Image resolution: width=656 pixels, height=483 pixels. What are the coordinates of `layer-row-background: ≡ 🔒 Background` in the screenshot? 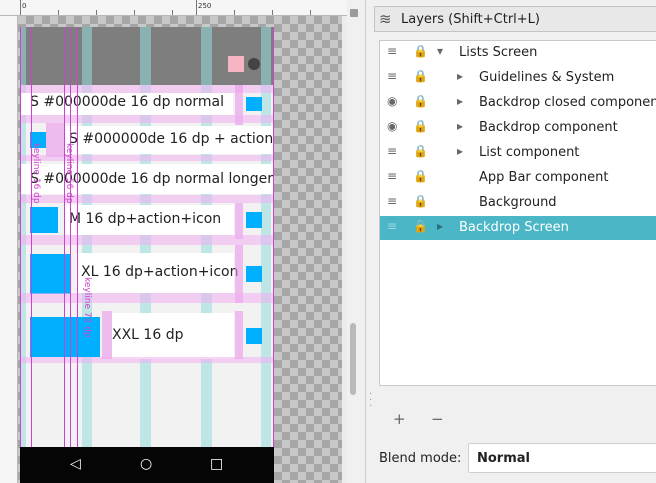 It's located at (518, 203).